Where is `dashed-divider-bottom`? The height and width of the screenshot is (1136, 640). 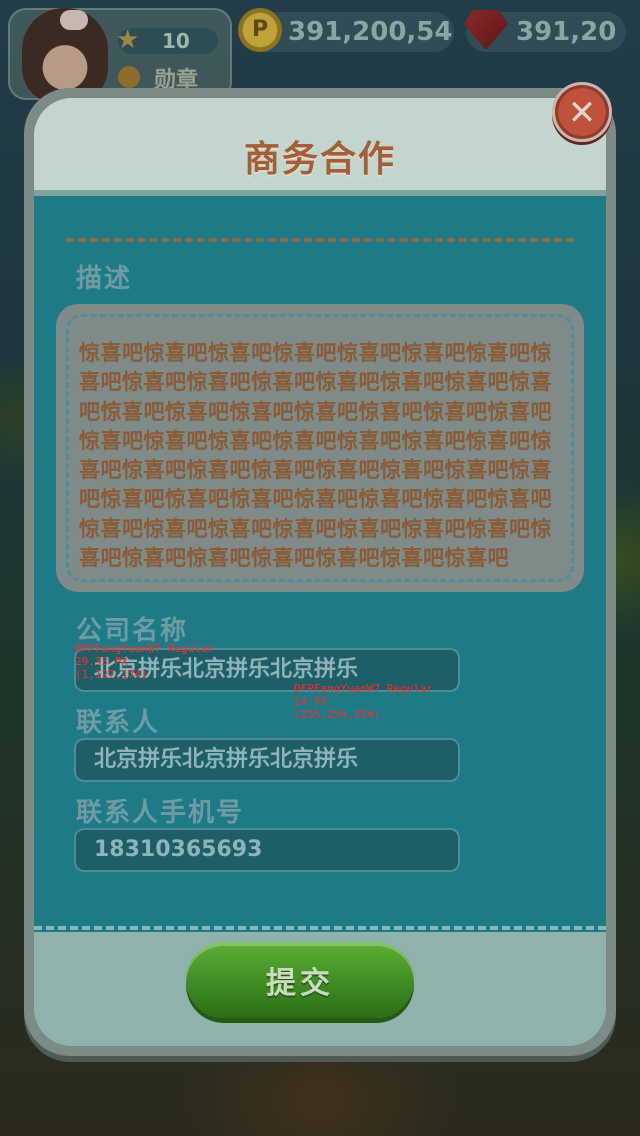
dashed-divider-bottom is located at coordinates (320, 928).